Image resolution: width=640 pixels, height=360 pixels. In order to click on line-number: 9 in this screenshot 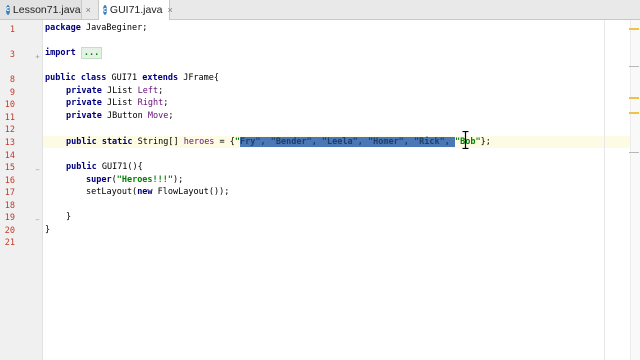, I will do `click(12, 93)`.